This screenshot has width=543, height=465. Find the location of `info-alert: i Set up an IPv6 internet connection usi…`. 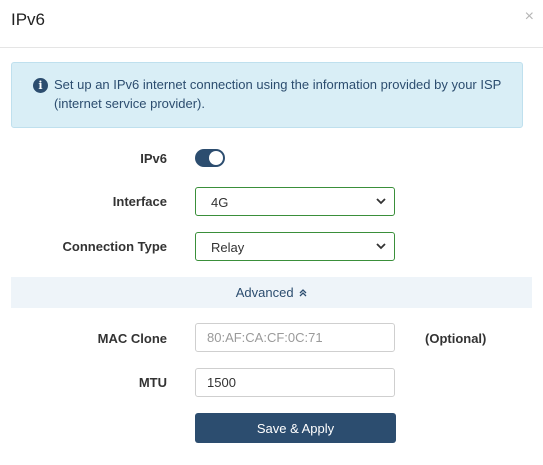

info-alert: i Set up an IPv6 internet connection usi… is located at coordinates (267, 95).